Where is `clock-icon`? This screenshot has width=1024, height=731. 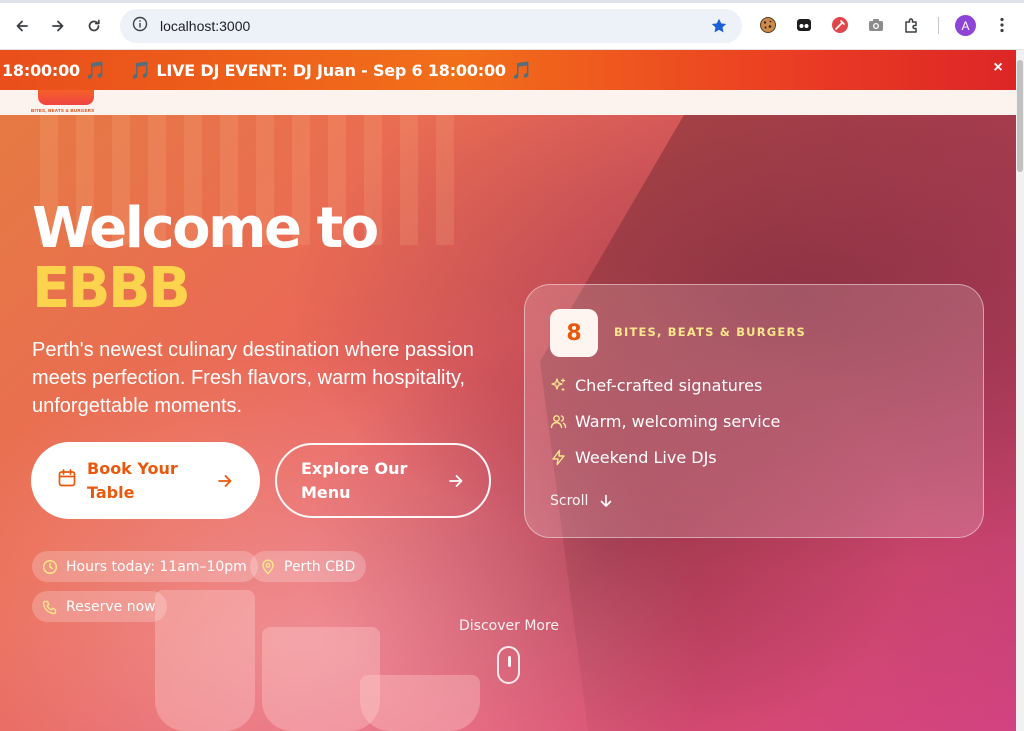 clock-icon is located at coordinates (50, 566).